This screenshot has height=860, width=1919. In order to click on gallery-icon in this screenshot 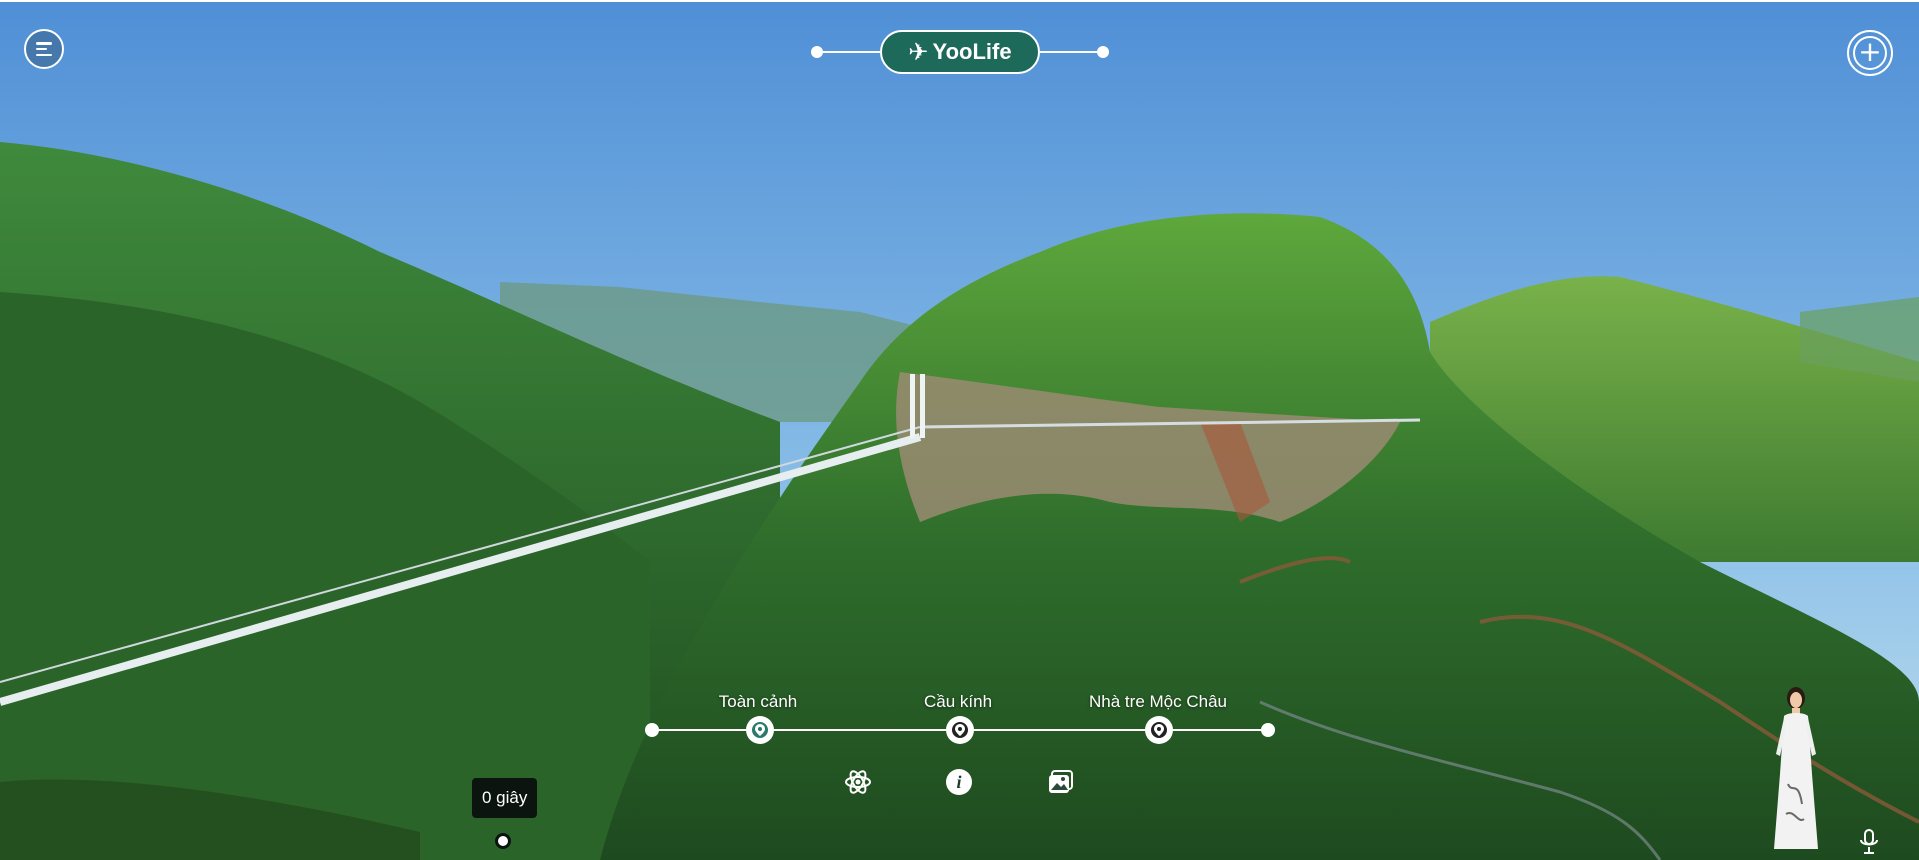, I will do `click(1061, 781)`.